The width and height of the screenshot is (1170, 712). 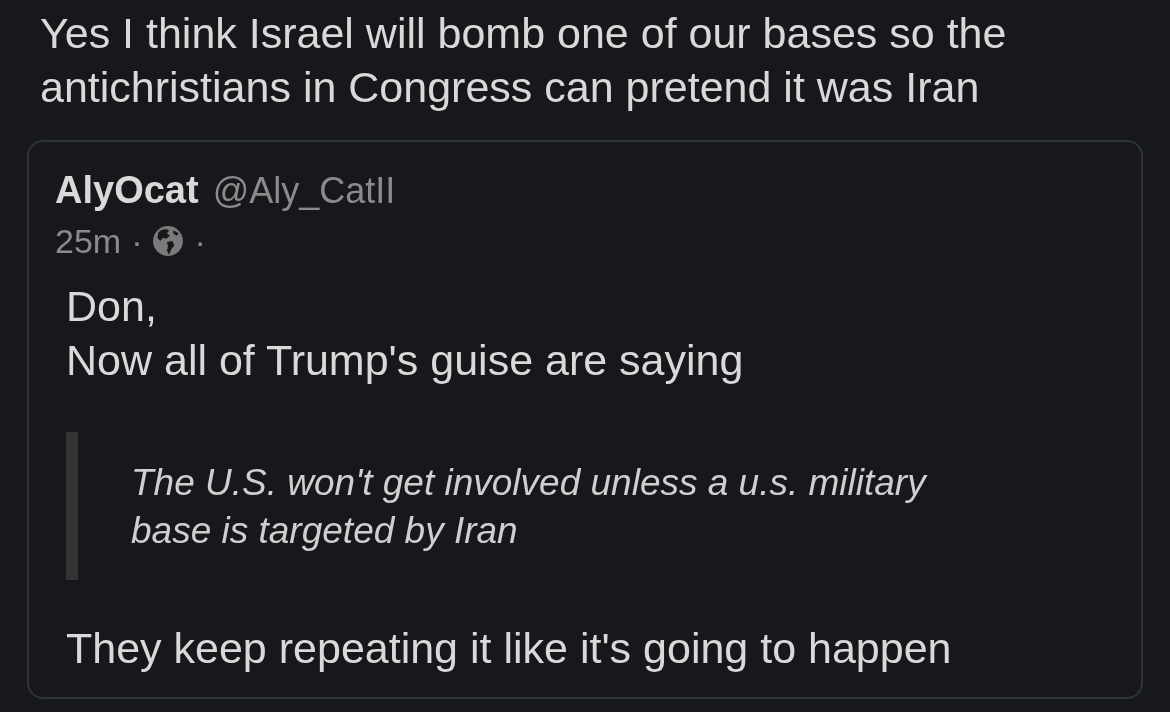 I want to click on quote-text: The U.S. won't get involved unless a u.s. military base is targeted by Iran, so click(x=530, y=507).